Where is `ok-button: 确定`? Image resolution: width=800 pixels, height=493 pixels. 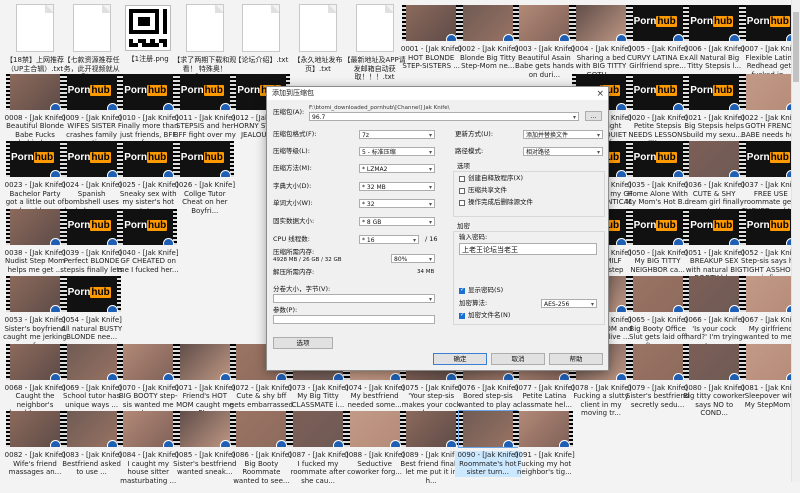
ok-button: 确定 is located at coordinates (460, 359).